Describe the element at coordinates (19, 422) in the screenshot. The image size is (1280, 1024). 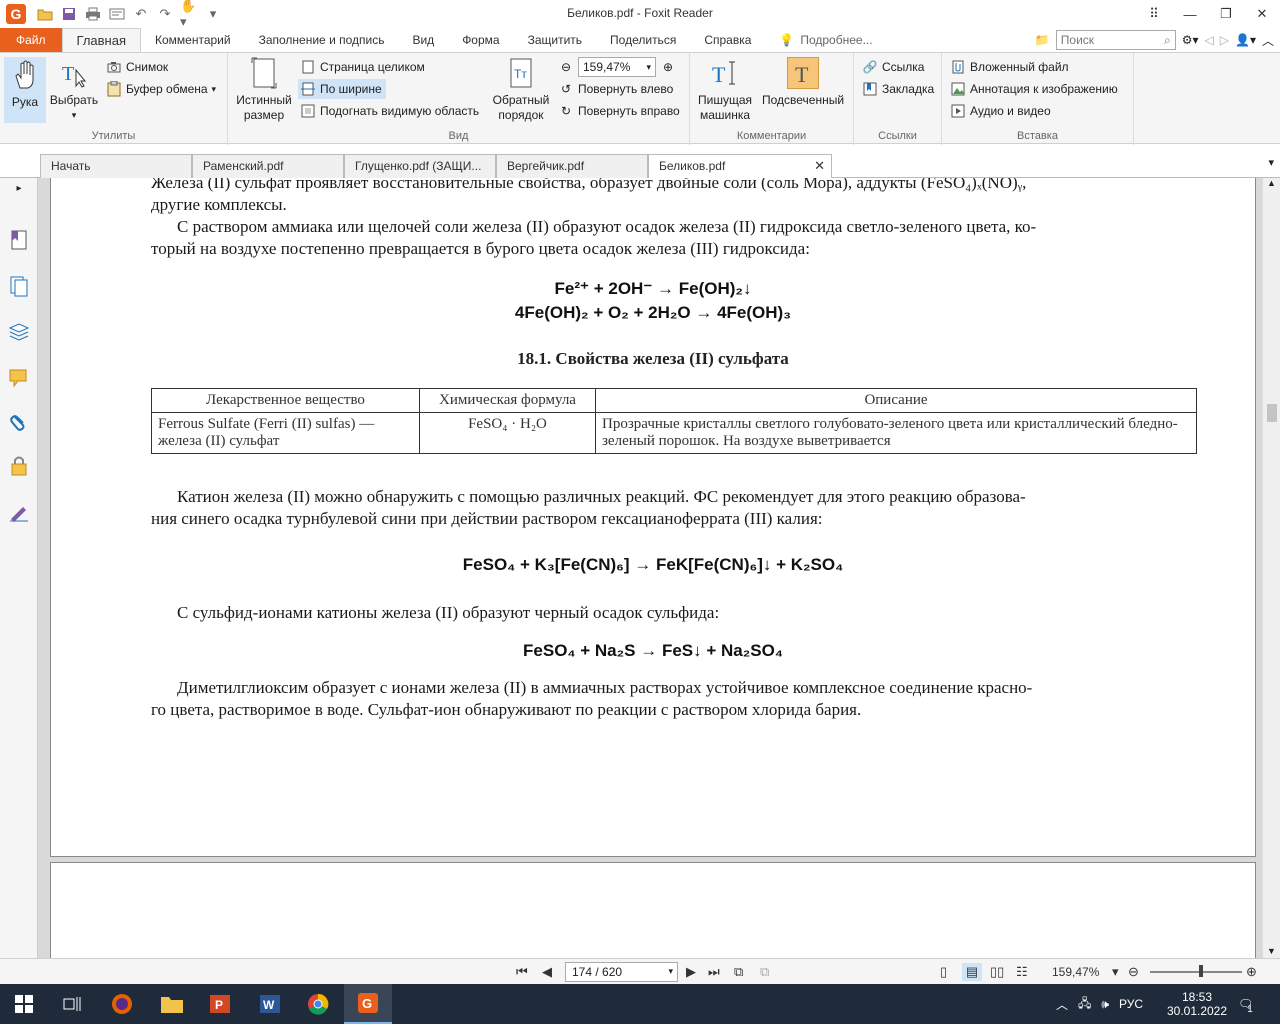
I see `attachments-panel-icon` at that location.